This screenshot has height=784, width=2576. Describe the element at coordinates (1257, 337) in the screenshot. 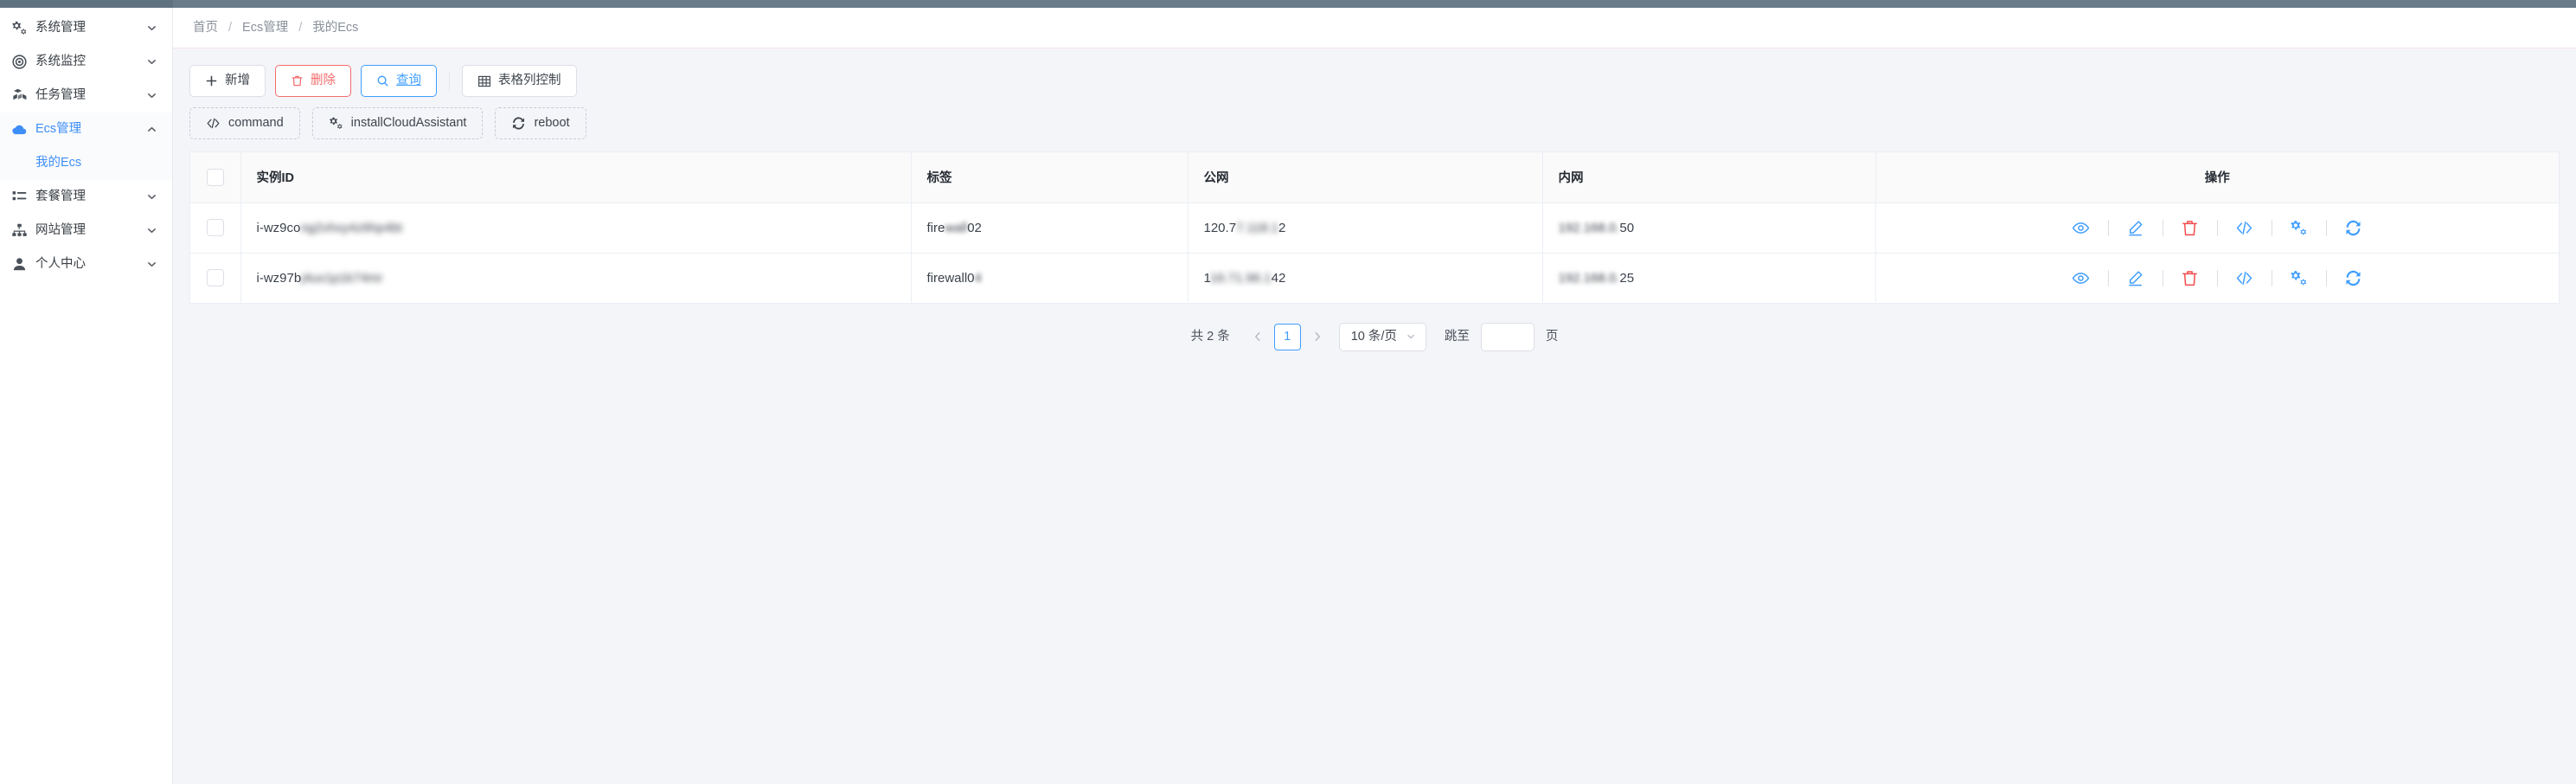

I see `chevron-left-icon` at that location.